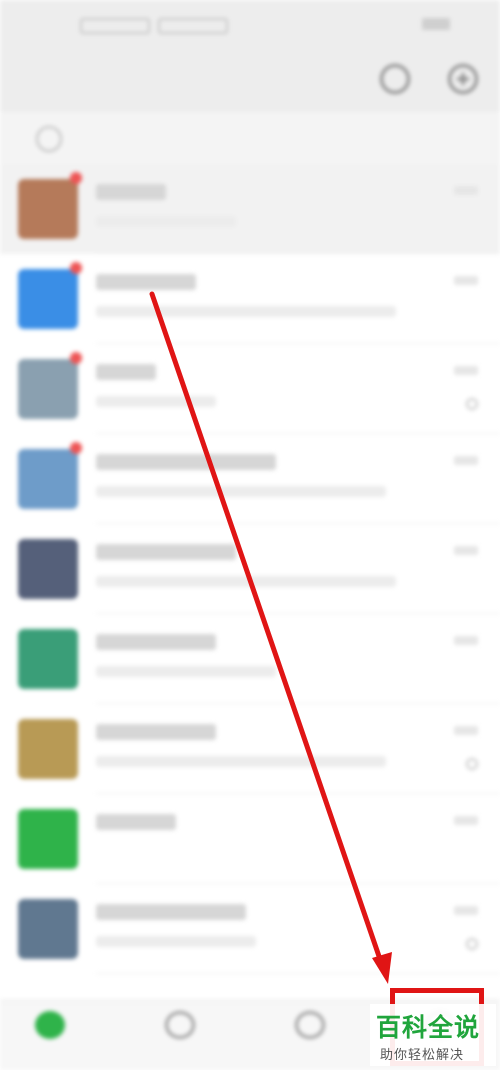  What do you see at coordinates (298, 973) in the screenshot?
I see `divider` at bounding box center [298, 973].